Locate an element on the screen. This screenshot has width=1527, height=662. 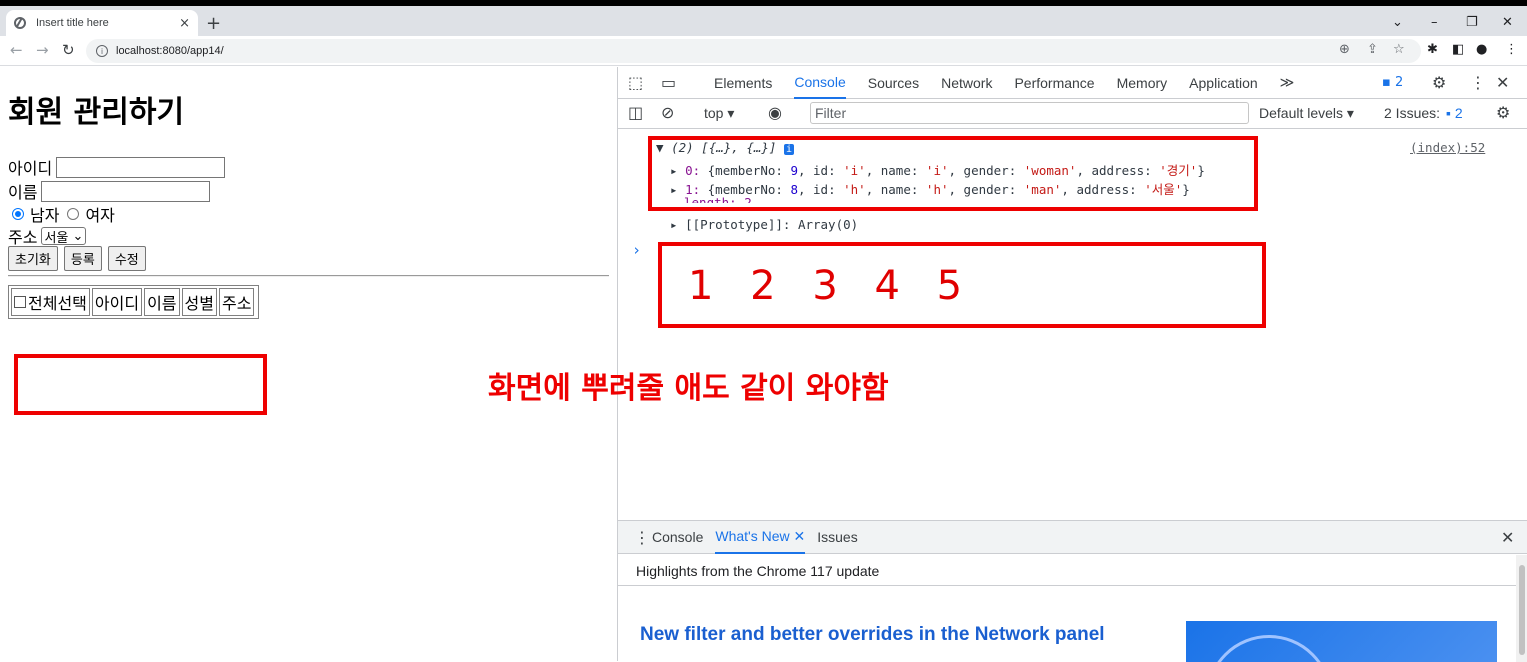
device-toolbar-icon: ▭ is located at coordinates (668, 82).